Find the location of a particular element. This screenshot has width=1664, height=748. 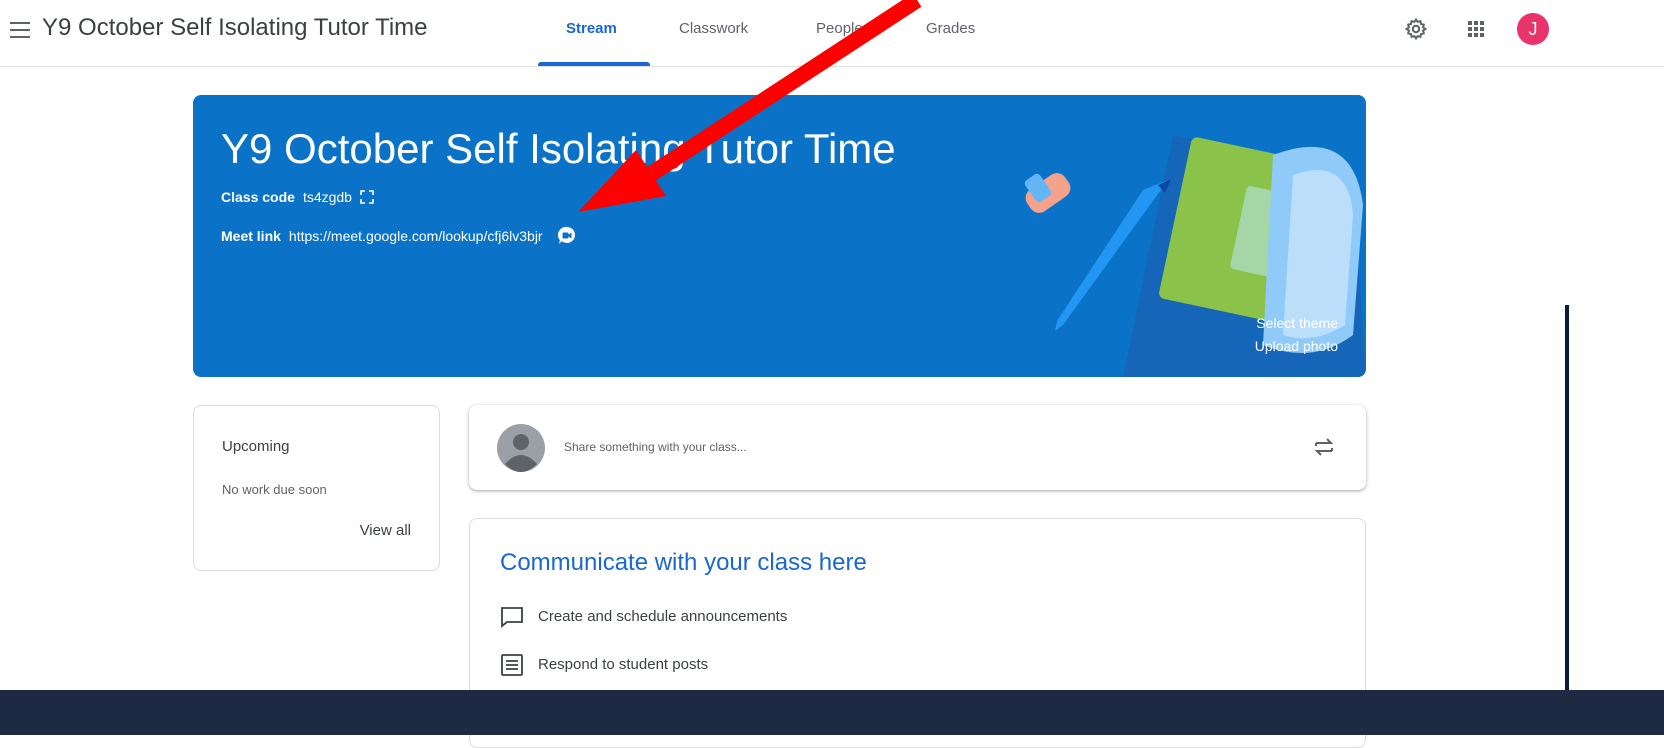

account-avatar: J is located at coordinates (1533, 29).